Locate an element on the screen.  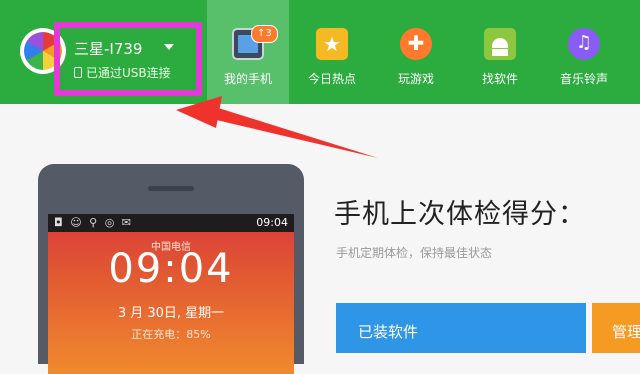
tab-label: 今日热点 is located at coordinates (331, 79).